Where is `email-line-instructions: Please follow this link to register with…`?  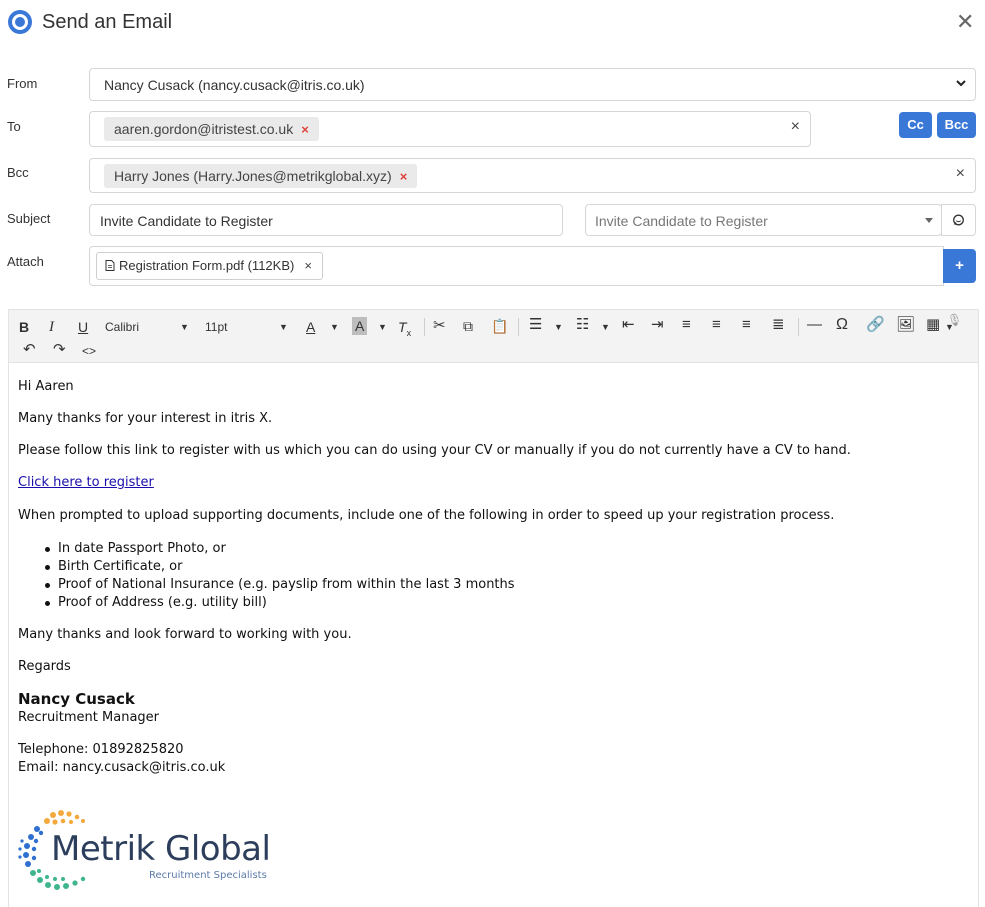
email-line-instructions: Please follow this link to register with… is located at coordinates (434, 450).